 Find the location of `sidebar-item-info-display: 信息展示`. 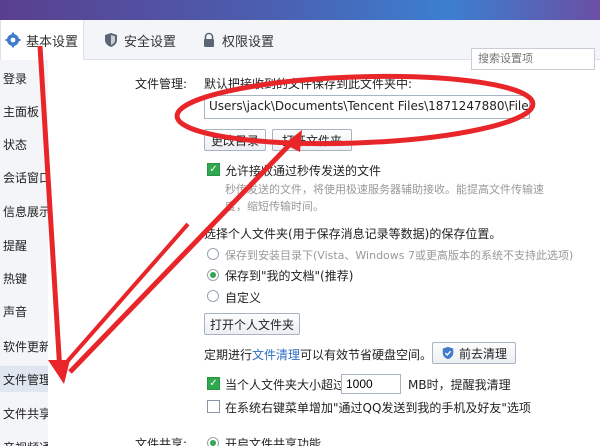

sidebar-item-info-display: 信息展示 is located at coordinates (25, 211).